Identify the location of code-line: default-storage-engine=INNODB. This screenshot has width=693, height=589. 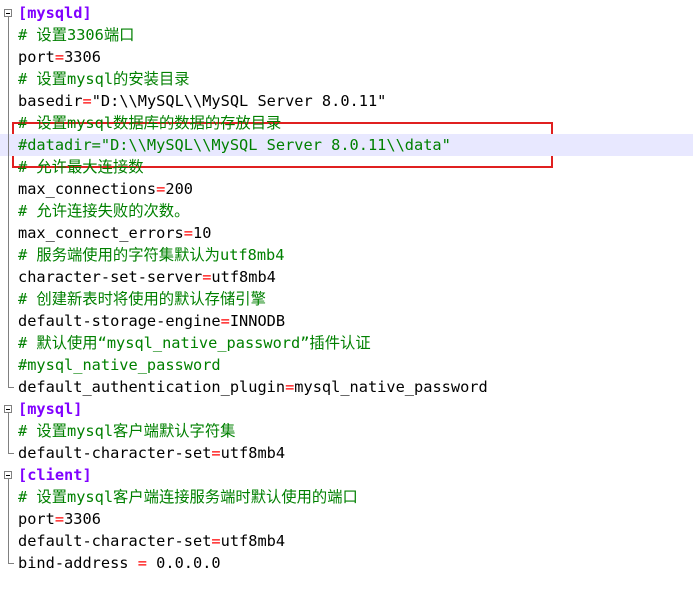
(346, 321).